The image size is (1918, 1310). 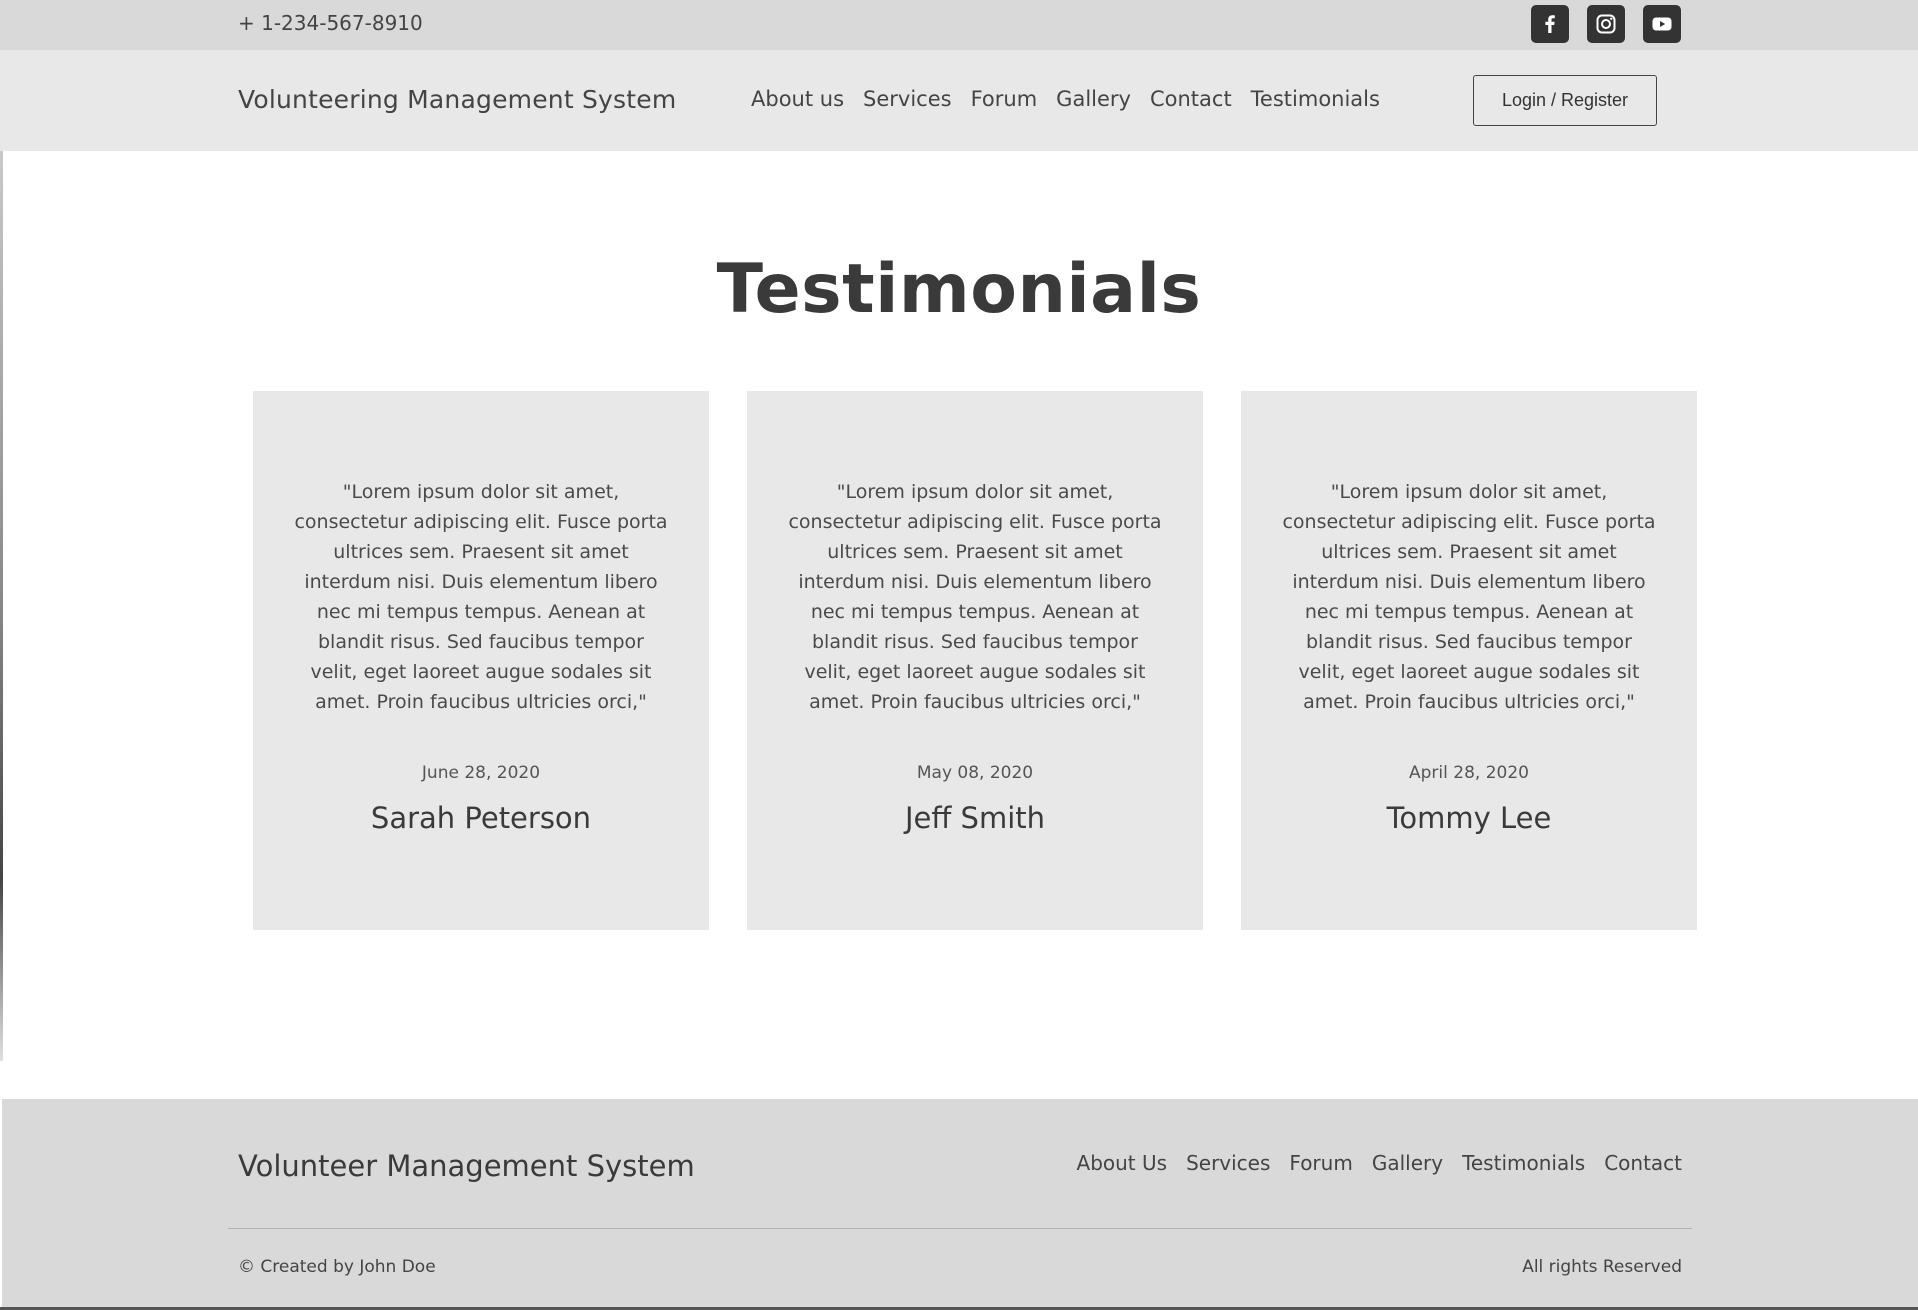 I want to click on footer-nav-services: Services, so click(x=1228, y=1163).